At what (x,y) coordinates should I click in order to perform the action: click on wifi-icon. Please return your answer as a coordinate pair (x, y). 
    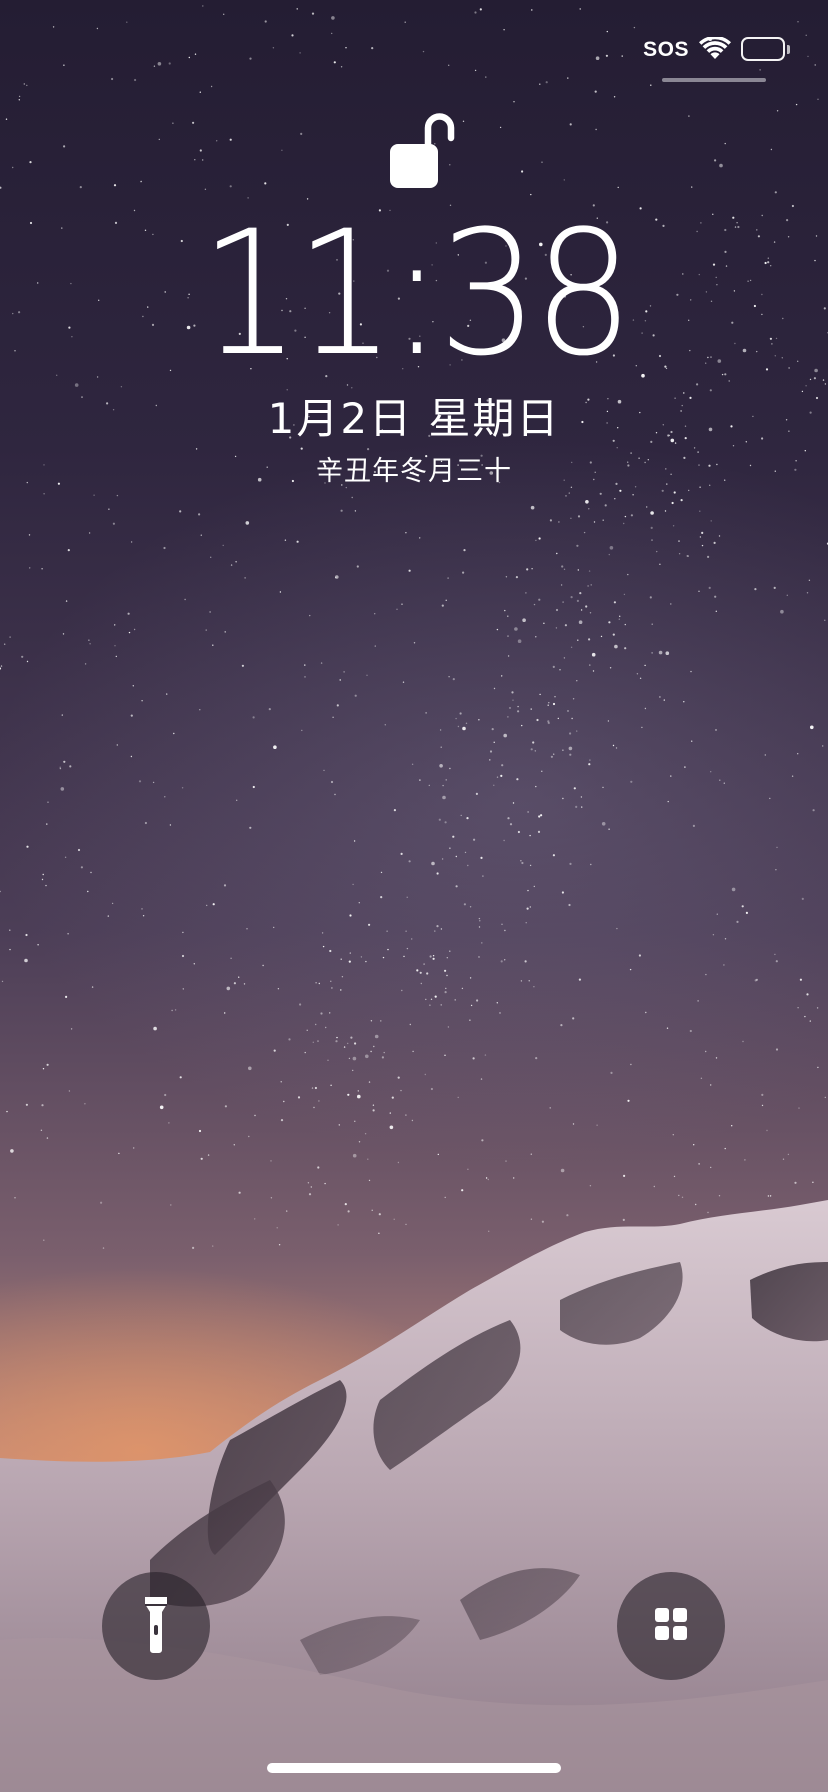
    Looking at the image, I should click on (715, 49).